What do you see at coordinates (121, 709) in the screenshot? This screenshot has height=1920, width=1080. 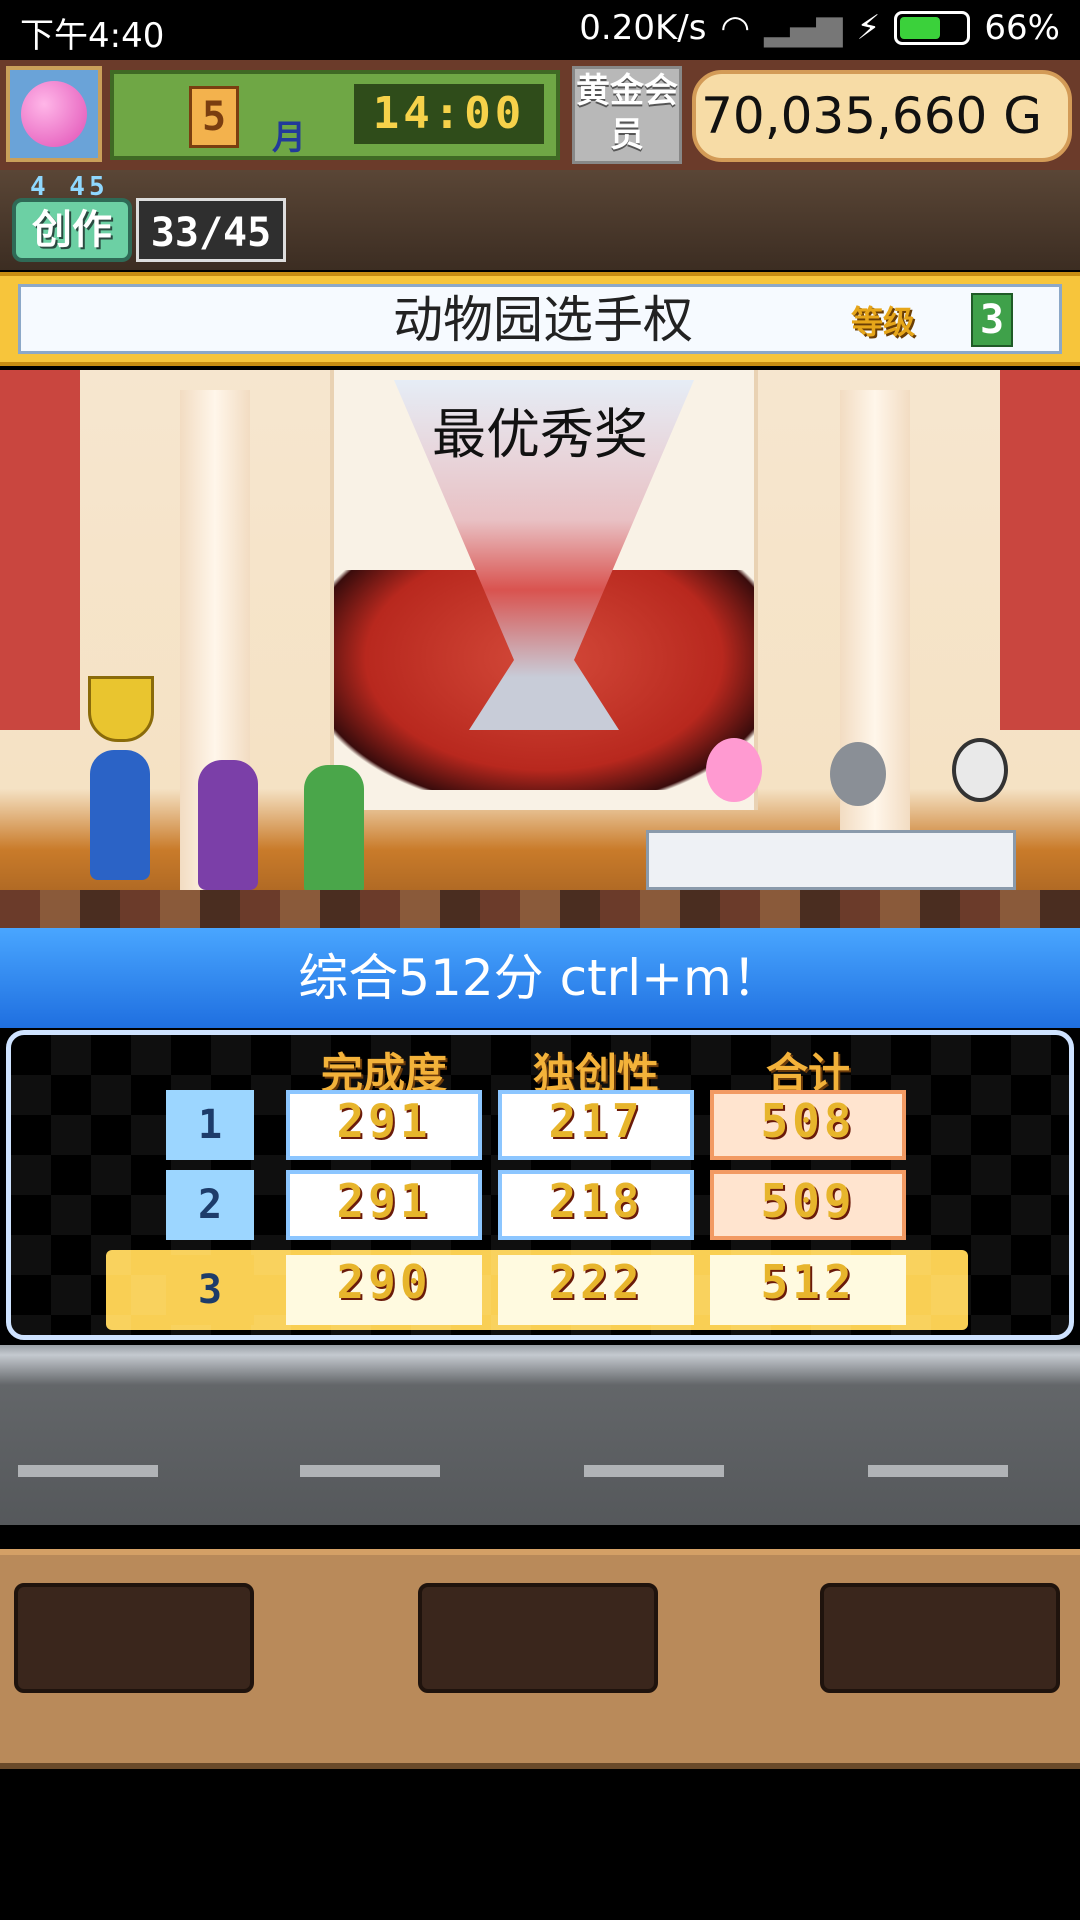 I see `trophy-icon` at bounding box center [121, 709].